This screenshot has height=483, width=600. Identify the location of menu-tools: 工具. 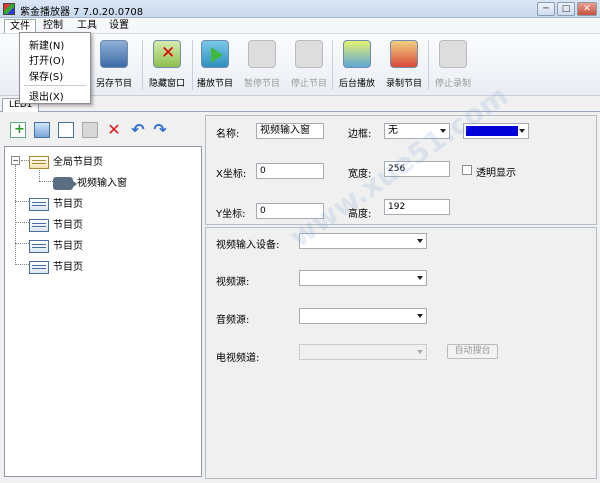
(87, 26).